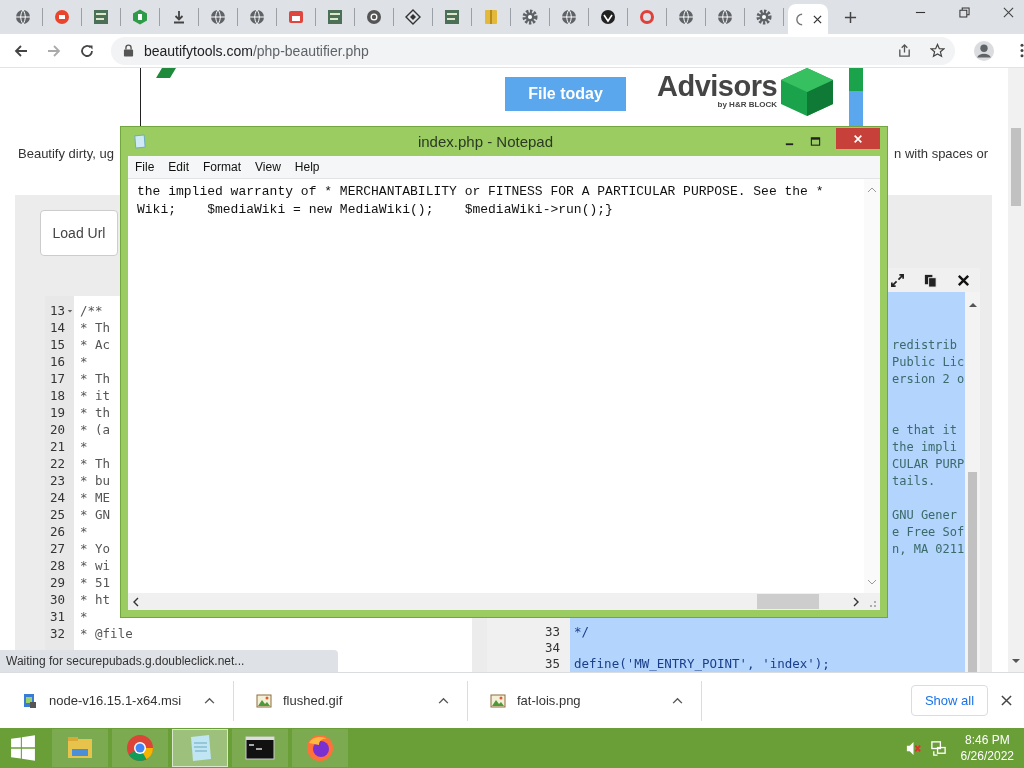 The height and width of the screenshot is (768, 1024). I want to click on close-button, so click(858, 138).